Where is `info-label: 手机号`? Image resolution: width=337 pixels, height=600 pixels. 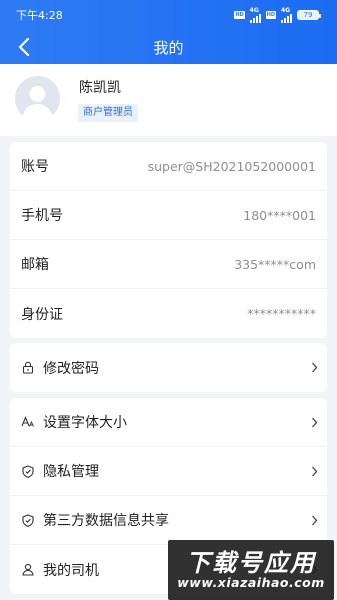 info-label: 手机号 is located at coordinates (42, 216).